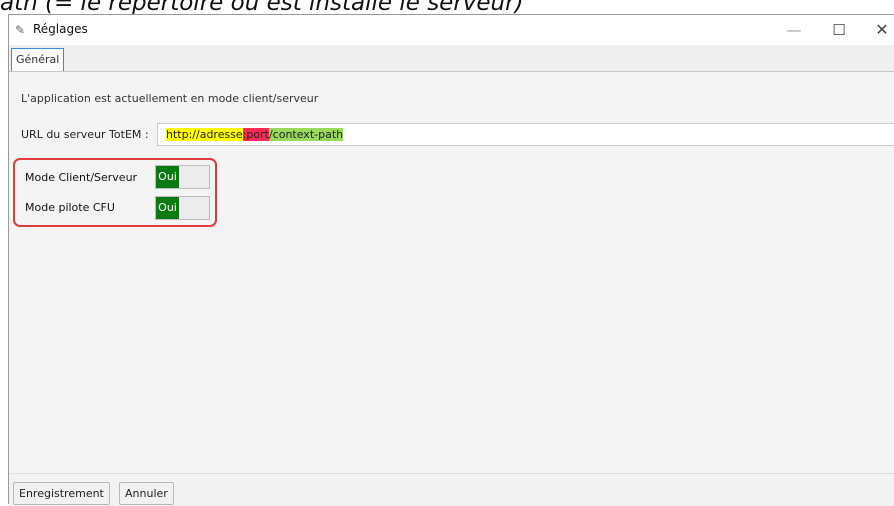 Image resolution: width=894 pixels, height=506 pixels. What do you see at coordinates (38, 59) in the screenshot?
I see `tab-general: Général` at bounding box center [38, 59].